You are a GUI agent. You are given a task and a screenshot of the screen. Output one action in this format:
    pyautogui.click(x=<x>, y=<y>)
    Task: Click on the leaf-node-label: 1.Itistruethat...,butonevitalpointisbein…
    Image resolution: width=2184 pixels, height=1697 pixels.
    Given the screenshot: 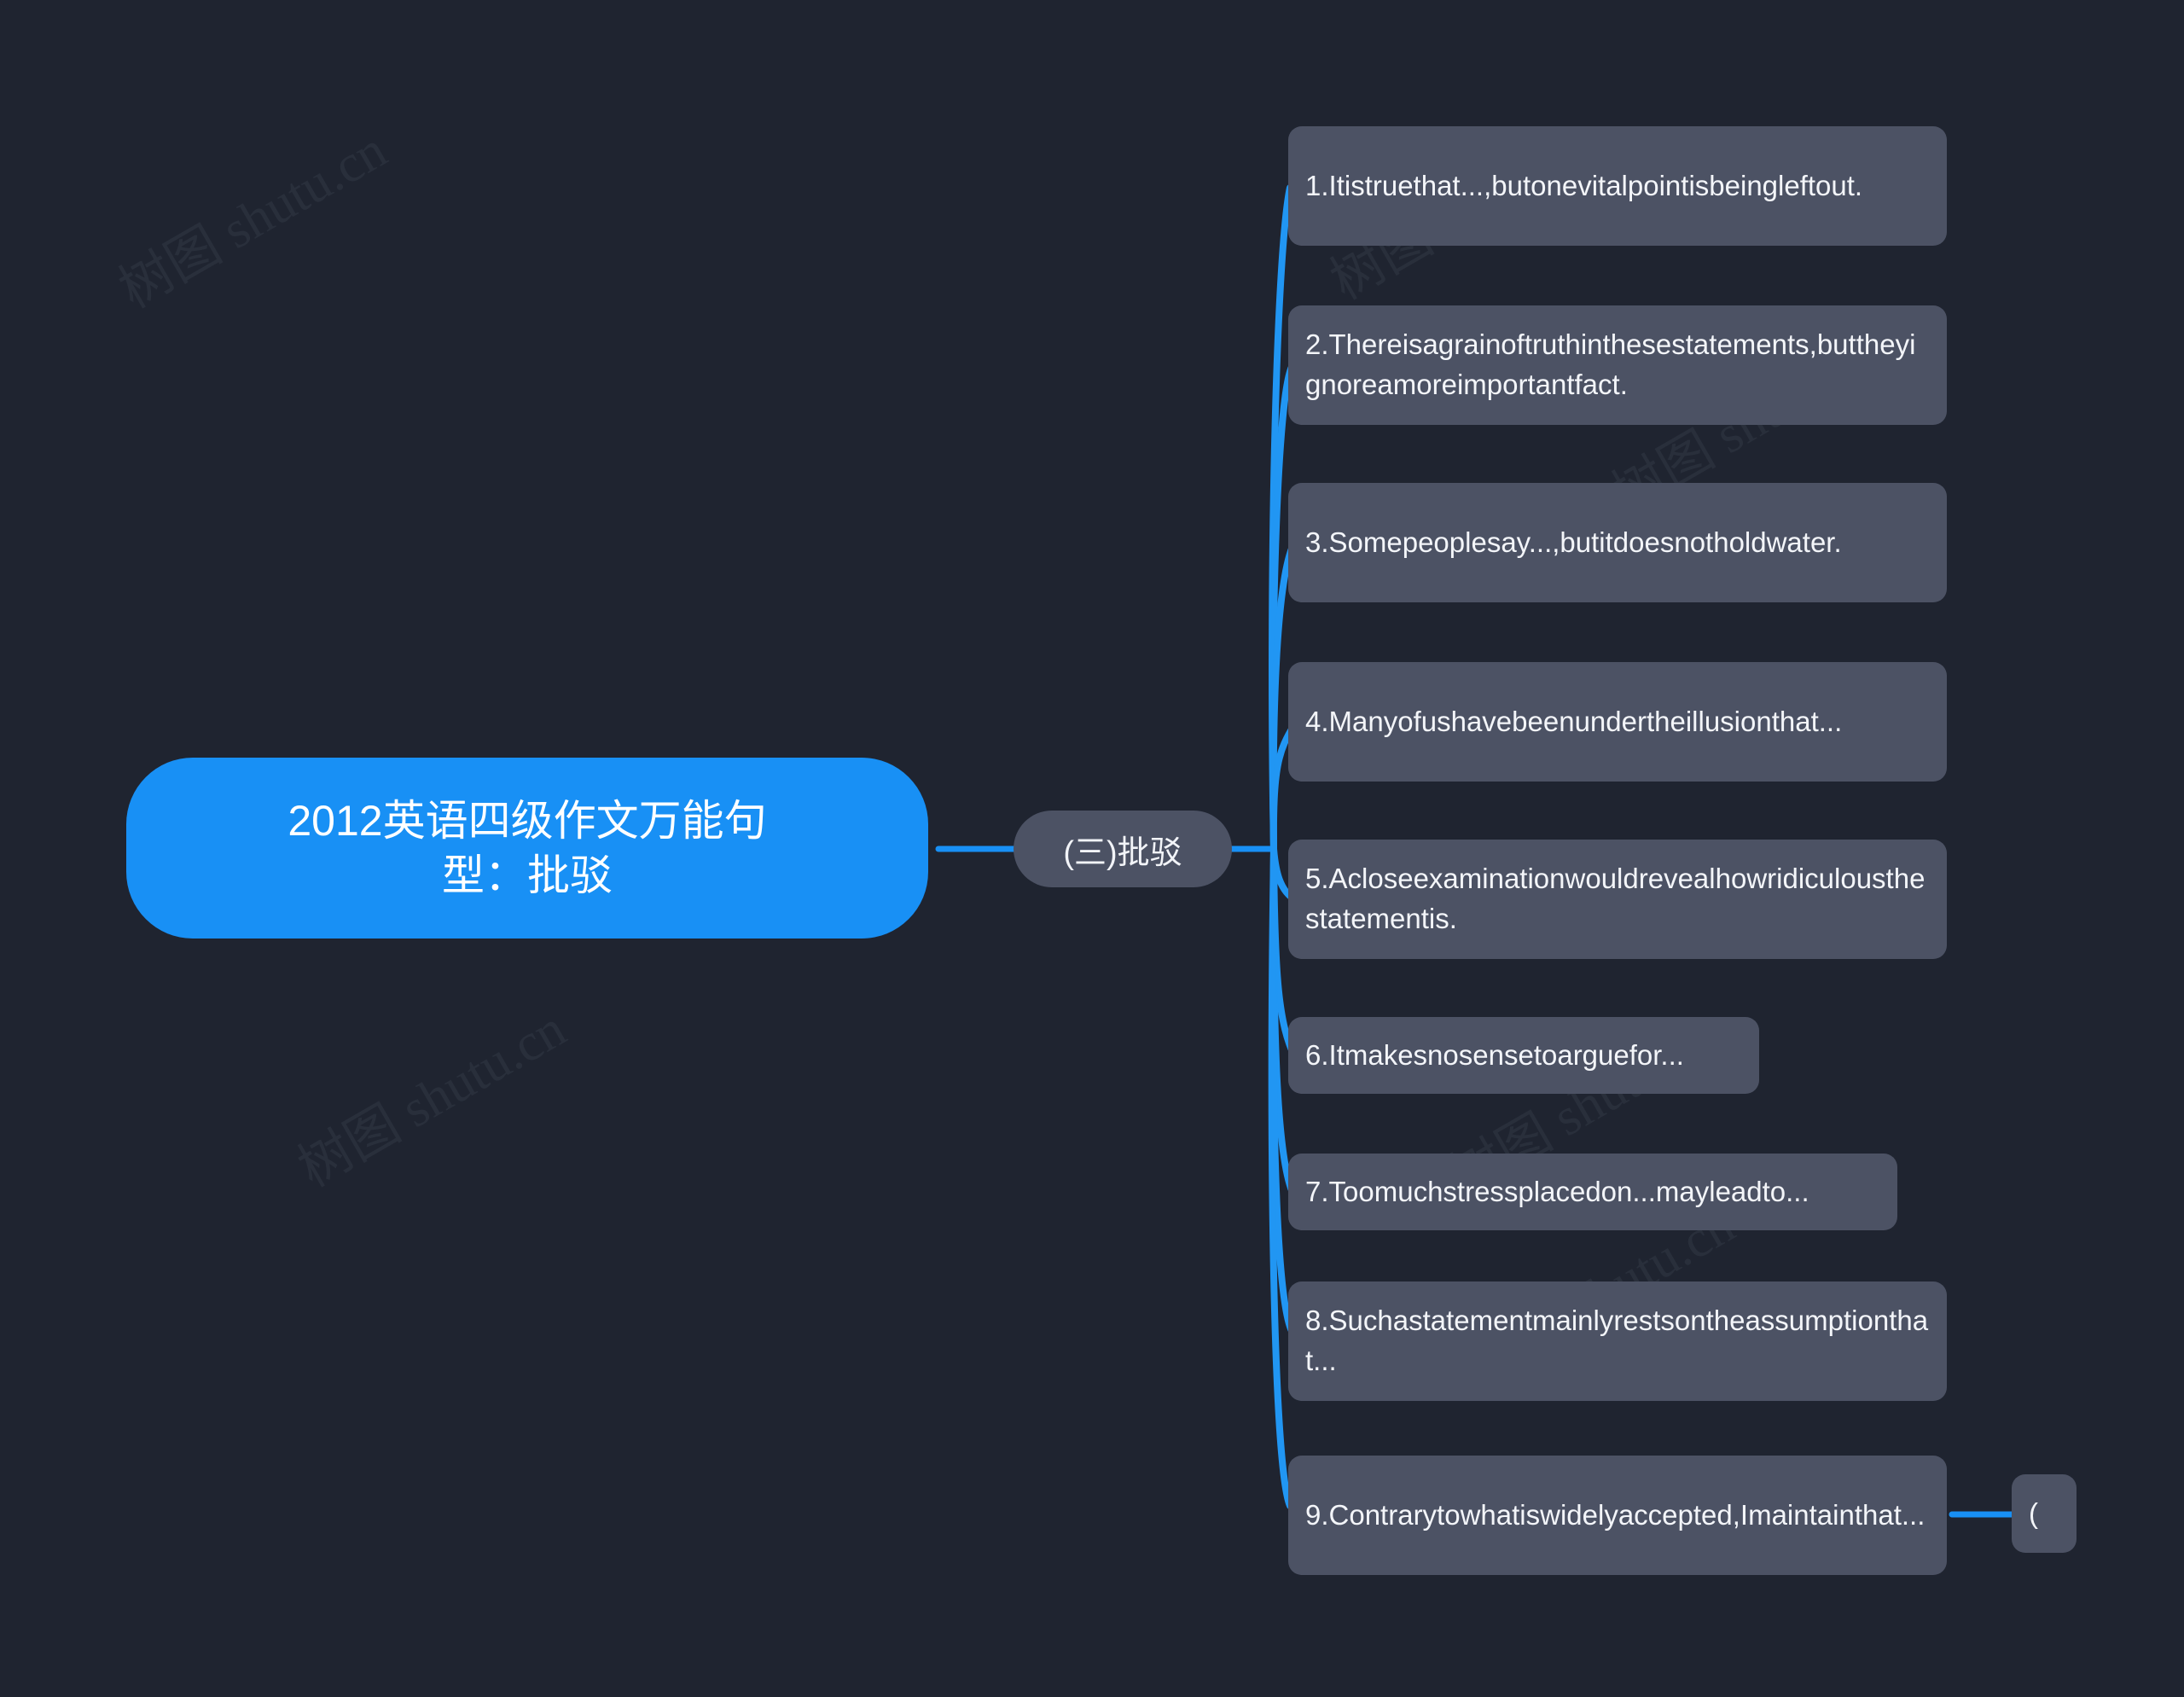 What is the action you would take?
    pyautogui.click(x=1584, y=185)
    